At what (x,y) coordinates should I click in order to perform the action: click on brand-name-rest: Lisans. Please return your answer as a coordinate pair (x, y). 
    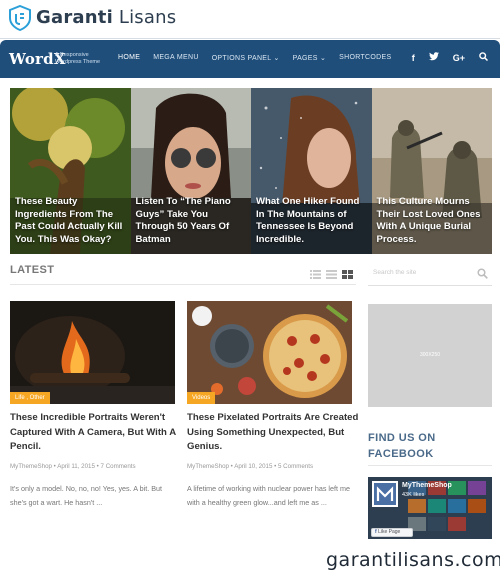
    Looking at the image, I should click on (144, 17).